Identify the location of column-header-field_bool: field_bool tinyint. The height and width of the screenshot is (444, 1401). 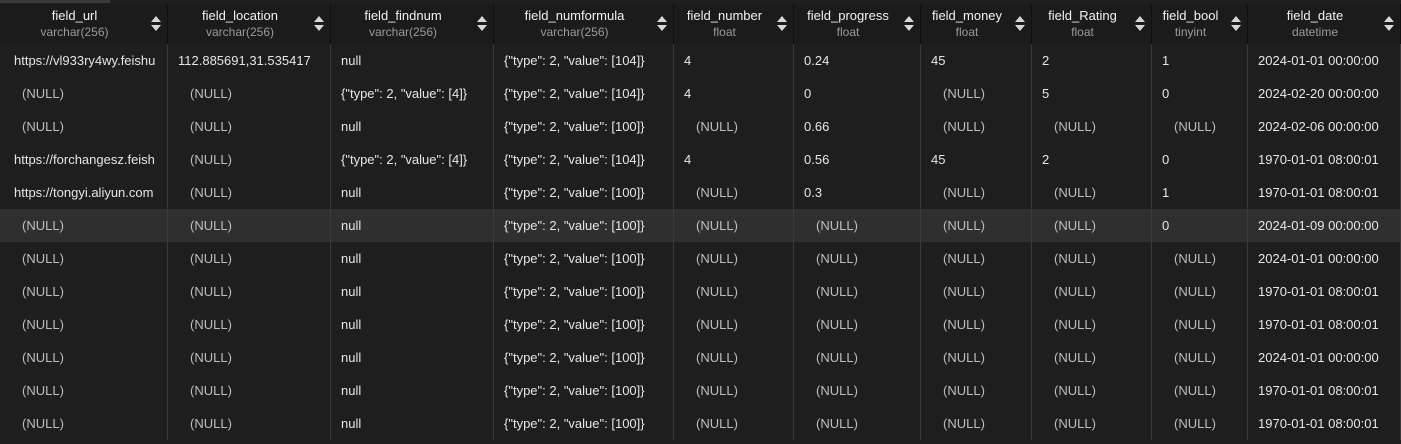
(1200, 24).